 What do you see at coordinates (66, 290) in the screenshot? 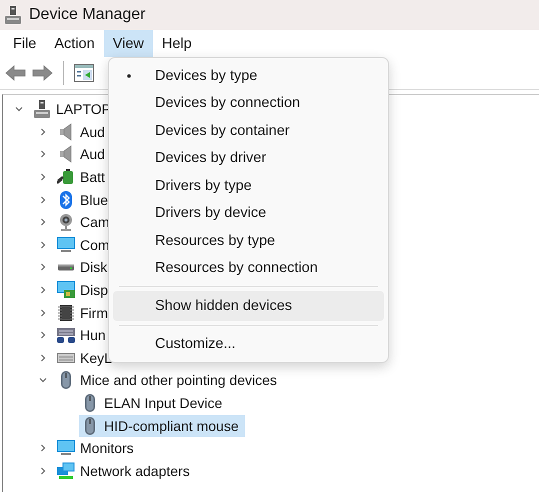
I see `display-card-icon` at bounding box center [66, 290].